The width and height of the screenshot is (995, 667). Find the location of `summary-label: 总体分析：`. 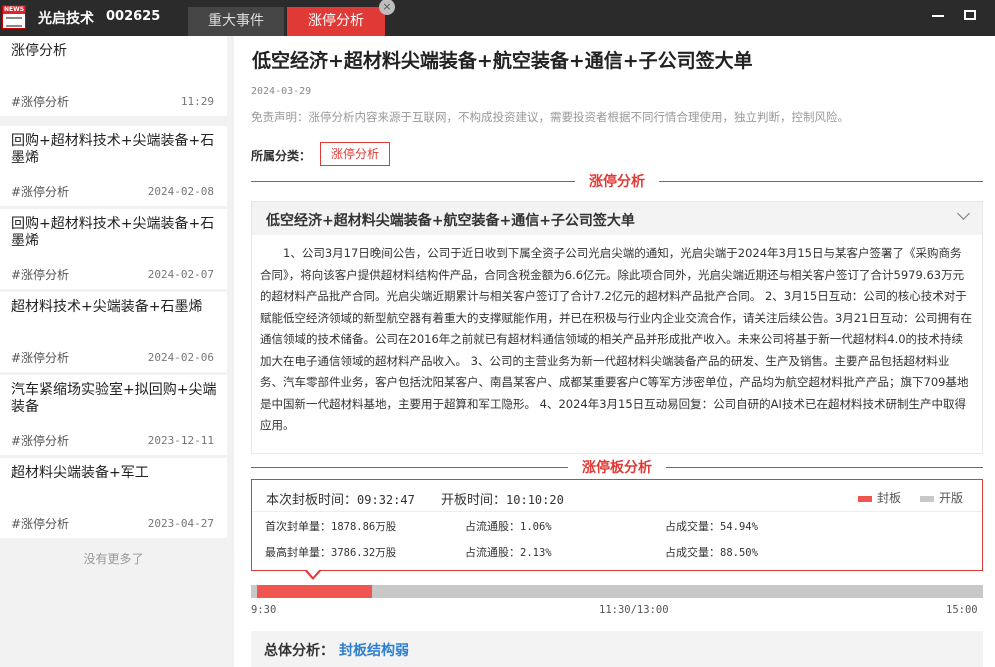

summary-label: 总体分析： is located at coordinates (299, 651).